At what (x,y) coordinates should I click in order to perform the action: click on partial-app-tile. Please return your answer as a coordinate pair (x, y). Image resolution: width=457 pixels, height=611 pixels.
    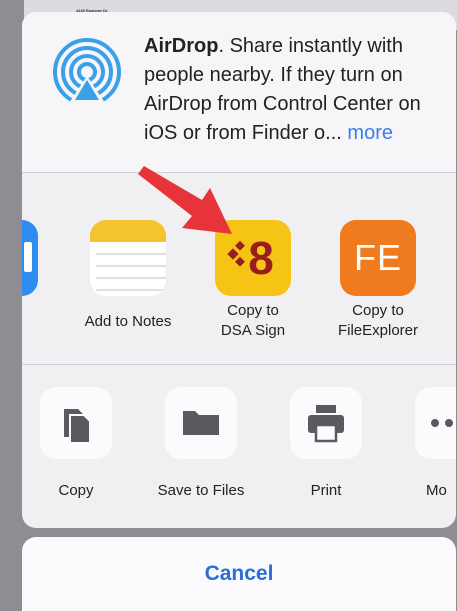
    Looking at the image, I should click on (30, 258).